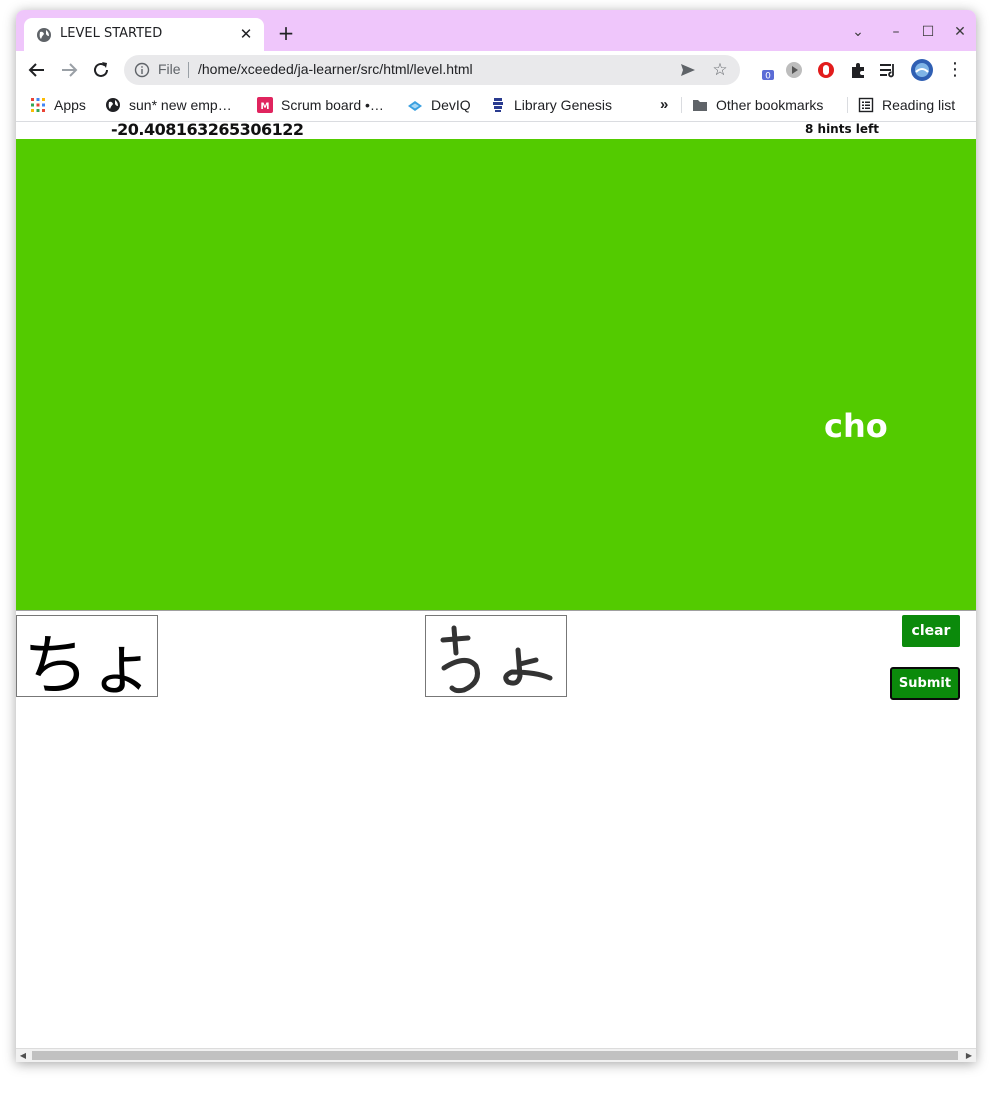 The image size is (992, 1094). Describe the element at coordinates (563, 105) in the screenshot. I see `bookmark-label: Library Genesis` at that location.